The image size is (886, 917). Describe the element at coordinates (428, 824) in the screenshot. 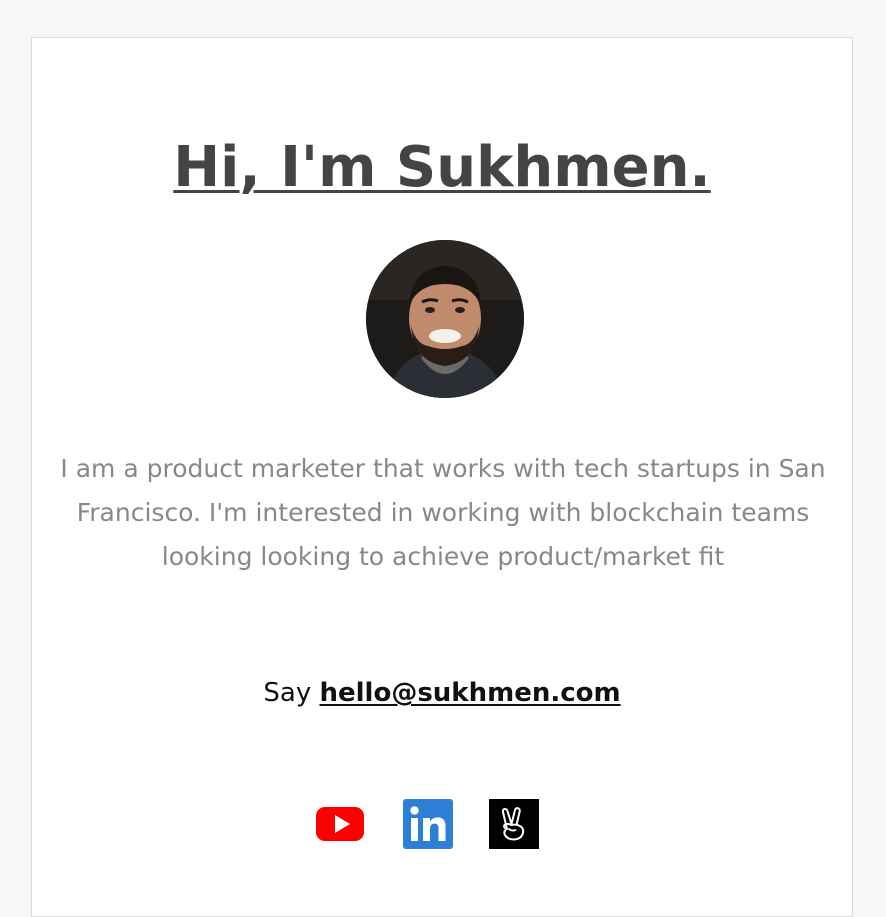

I see `linkedin-icon` at that location.